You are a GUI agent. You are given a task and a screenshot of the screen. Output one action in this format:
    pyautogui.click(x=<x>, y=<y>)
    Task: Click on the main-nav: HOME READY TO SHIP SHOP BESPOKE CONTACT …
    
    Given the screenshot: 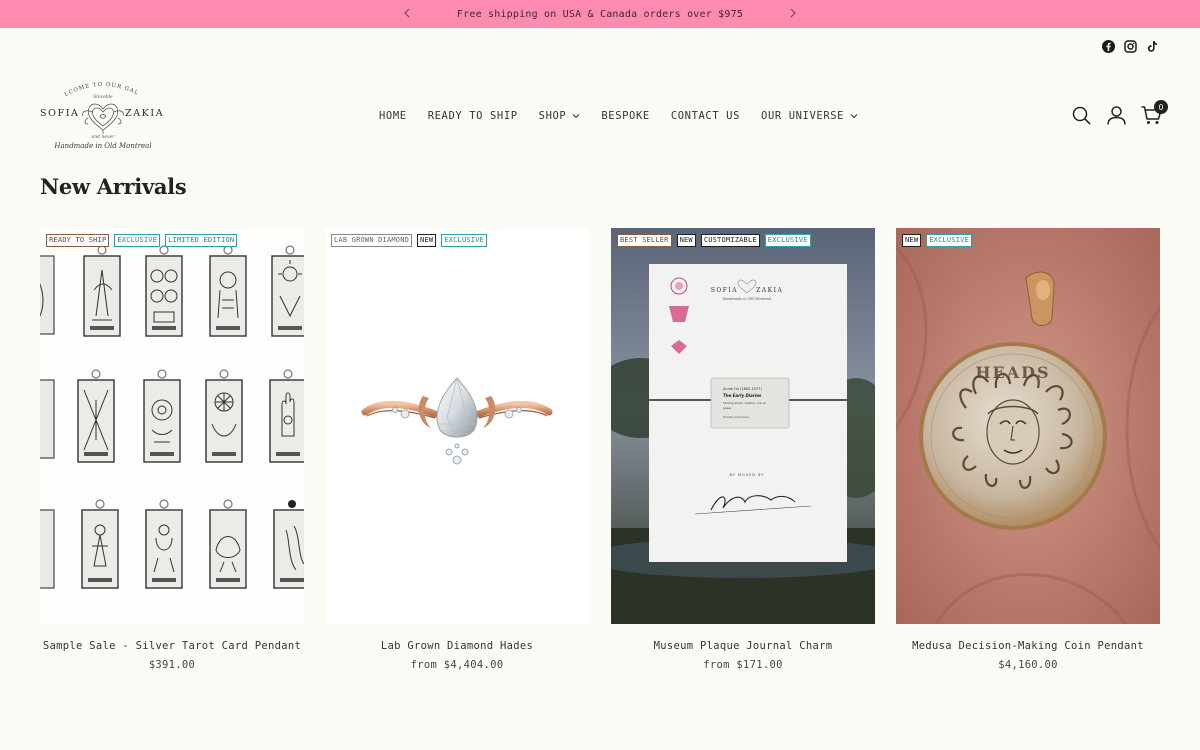 What is the action you would take?
    pyautogui.click(x=618, y=116)
    